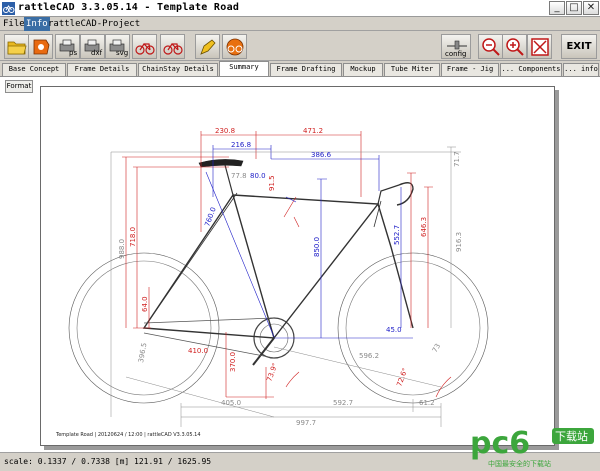 The image size is (600, 471). What do you see at coordinates (436, 348) in the screenshot?
I see `dim-73: 73` at bounding box center [436, 348].